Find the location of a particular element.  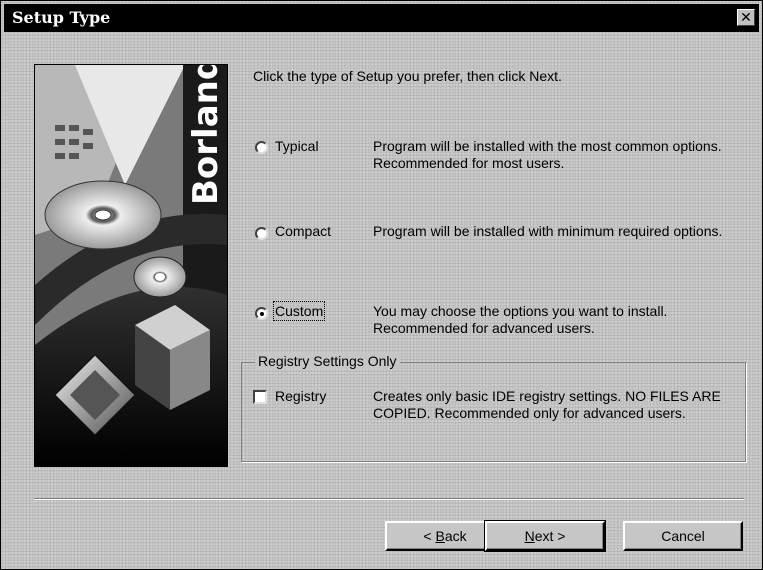

next-mnemonic: N is located at coordinates (529, 536).